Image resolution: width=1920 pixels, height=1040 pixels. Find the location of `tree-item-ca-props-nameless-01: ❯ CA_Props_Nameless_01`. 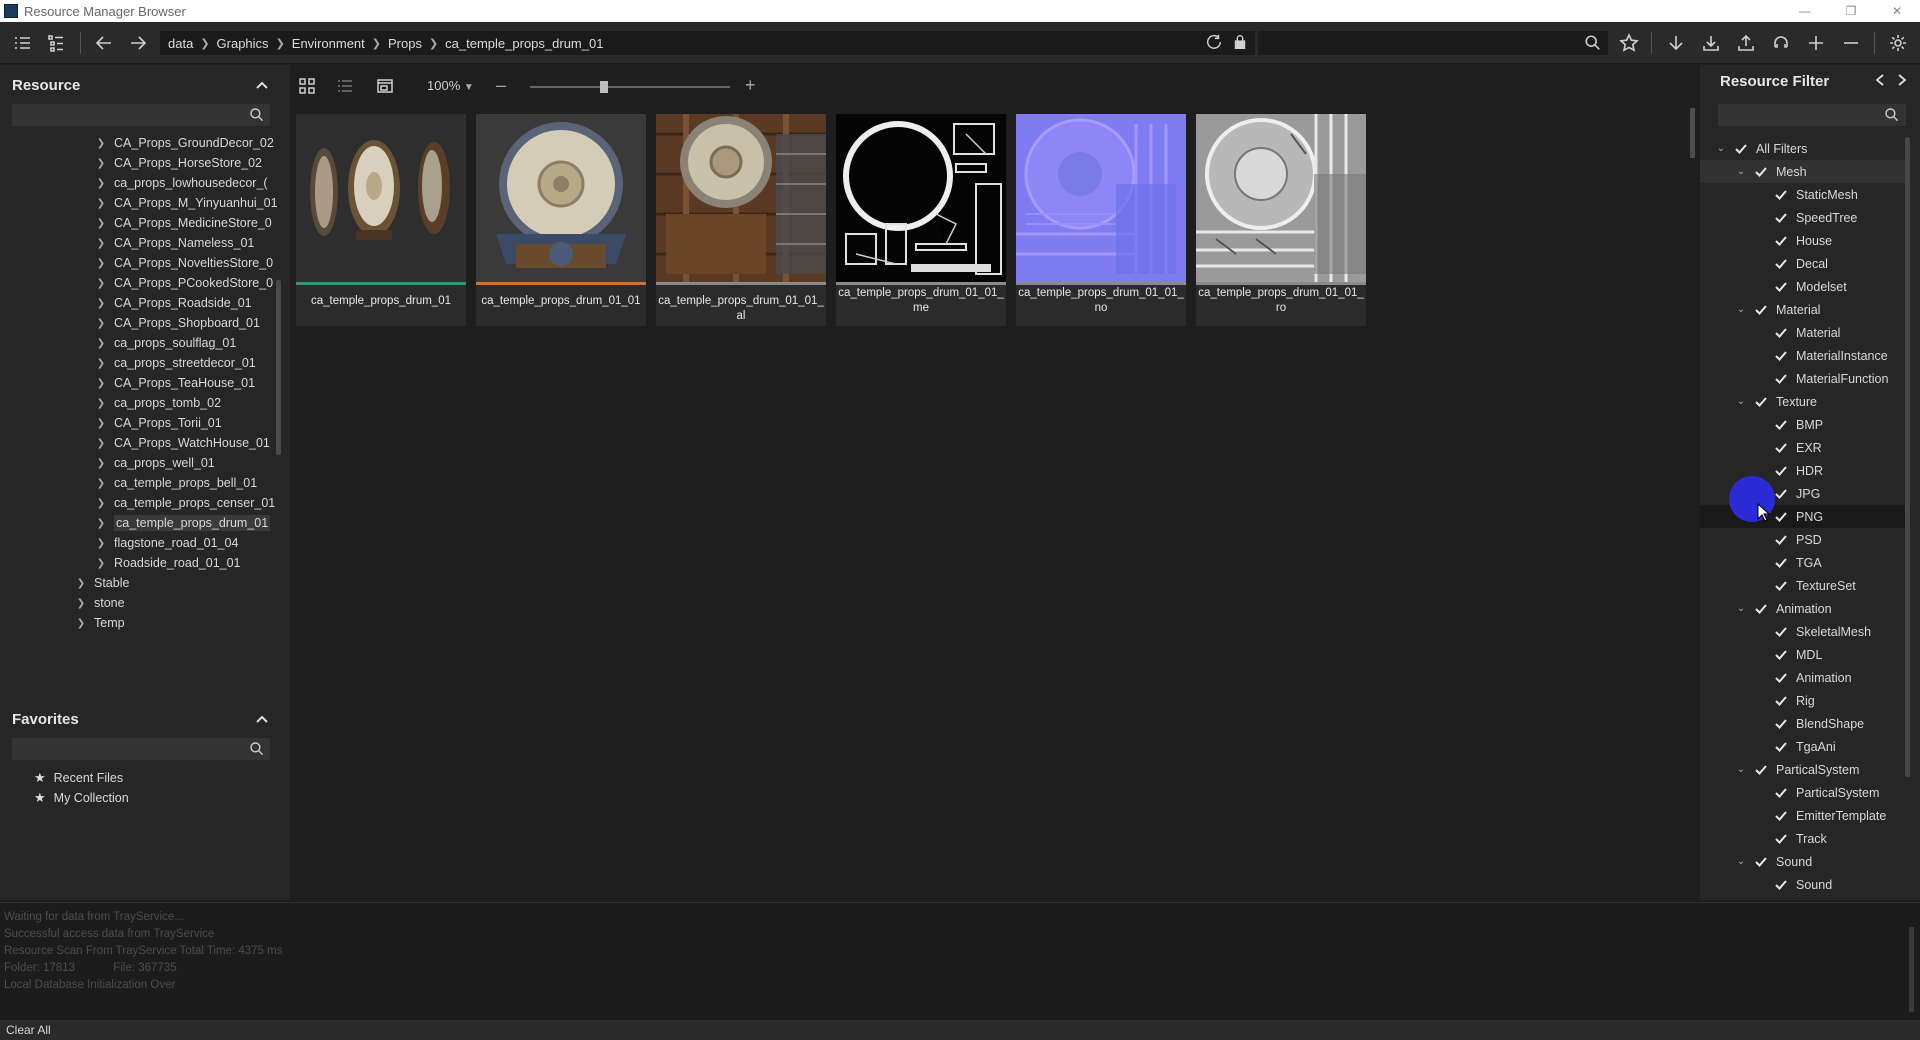

tree-item-ca-props-nameless-01: ❯ CA_Props_Nameless_01 is located at coordinates (140, 243).